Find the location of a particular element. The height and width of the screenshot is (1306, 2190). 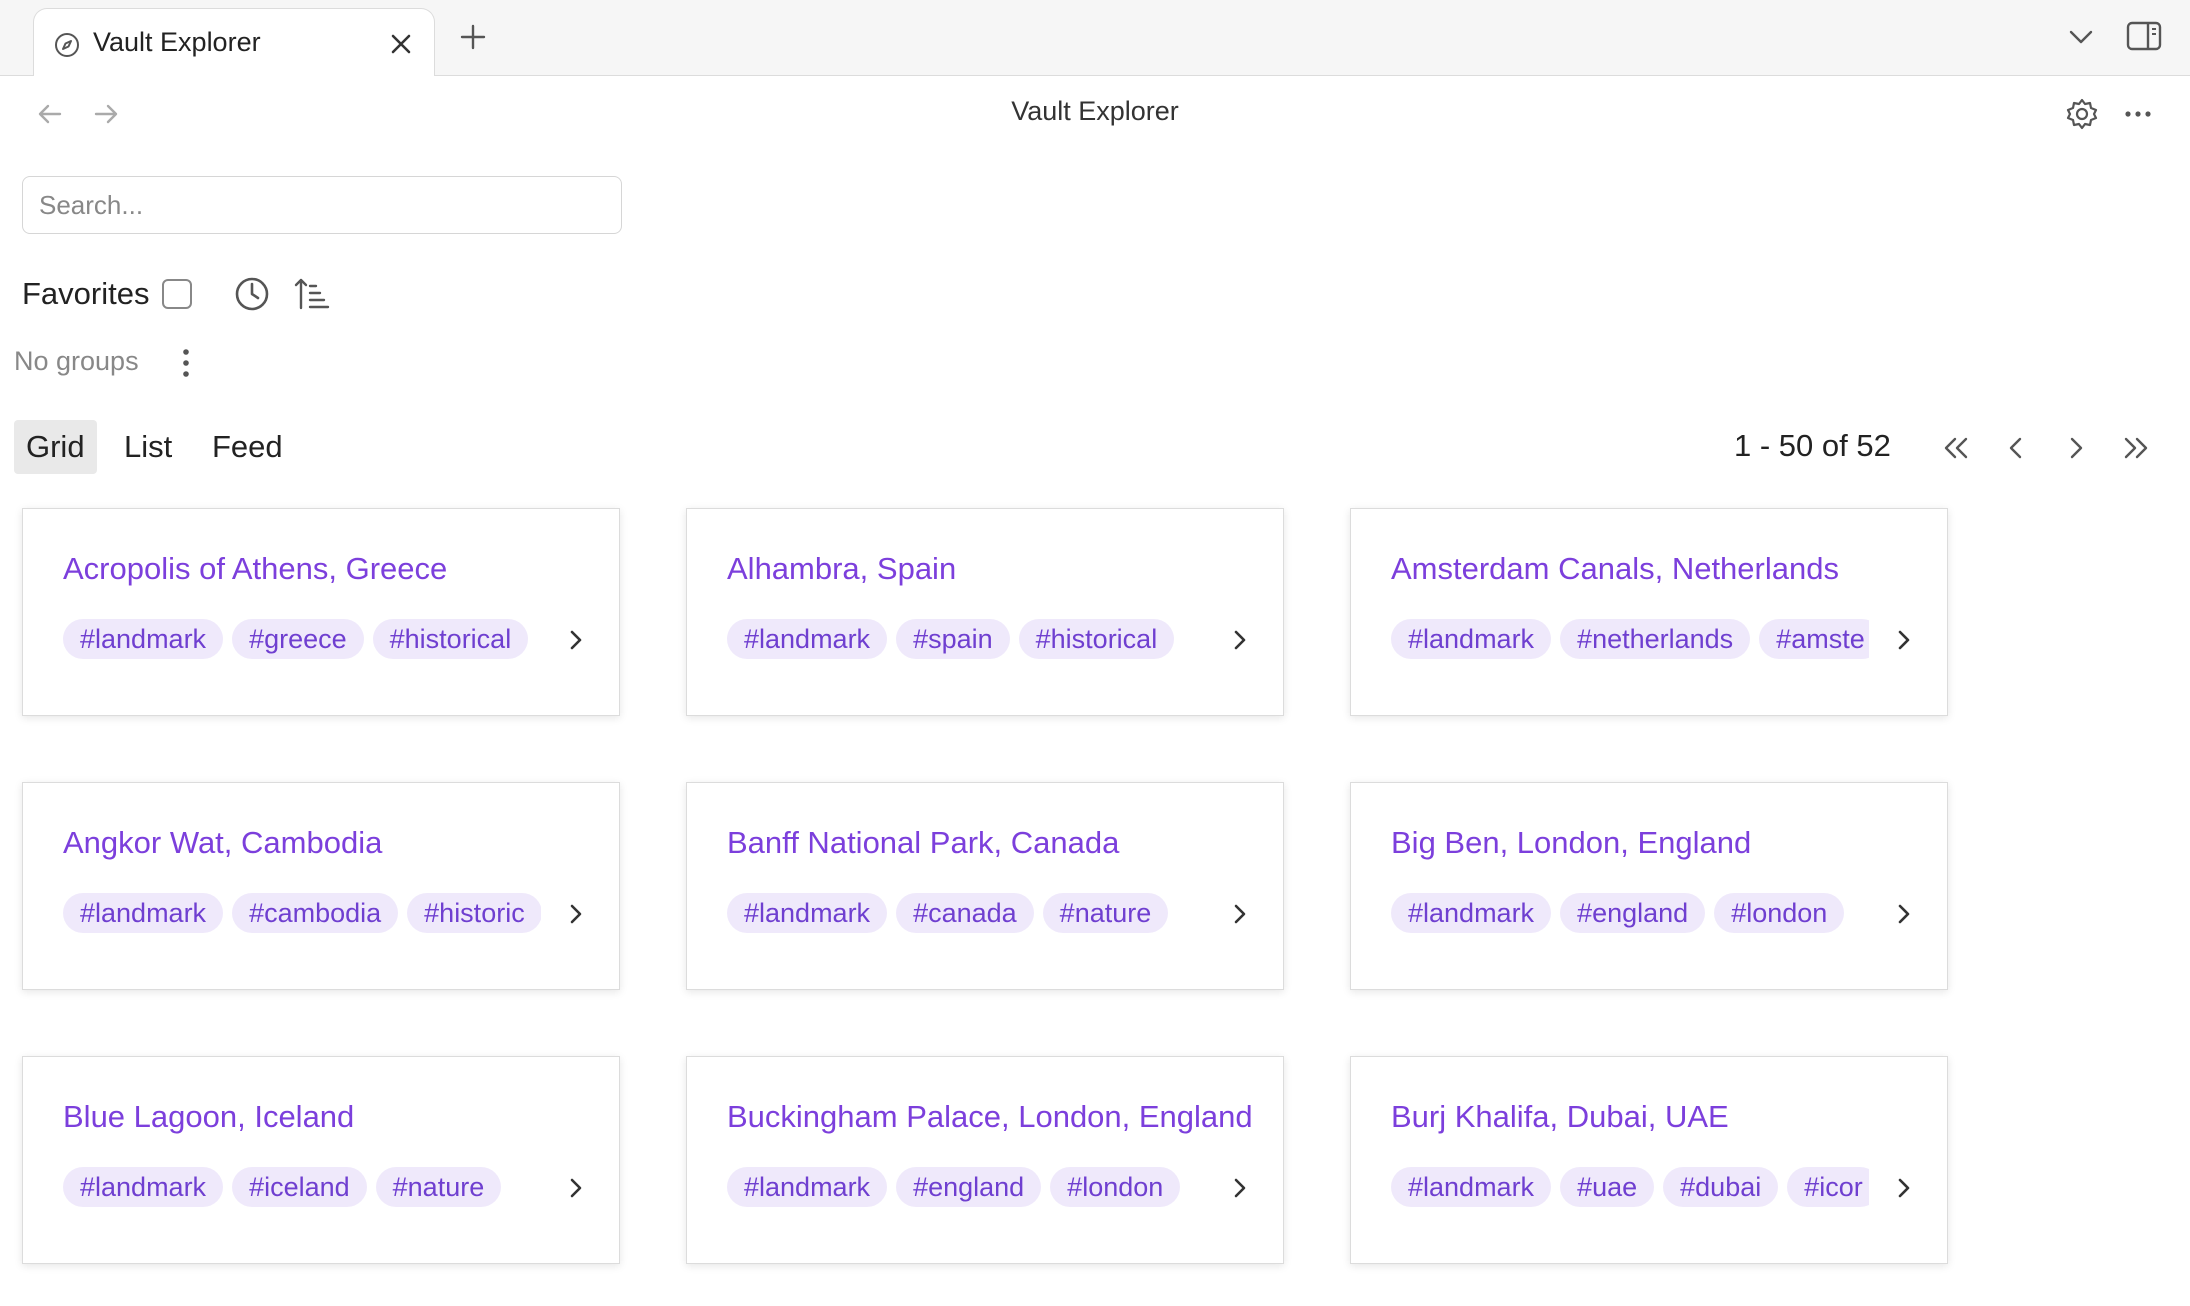

card-title-link: Amsterdam Canals, Netherlands is located at coordinates (1615, 569).